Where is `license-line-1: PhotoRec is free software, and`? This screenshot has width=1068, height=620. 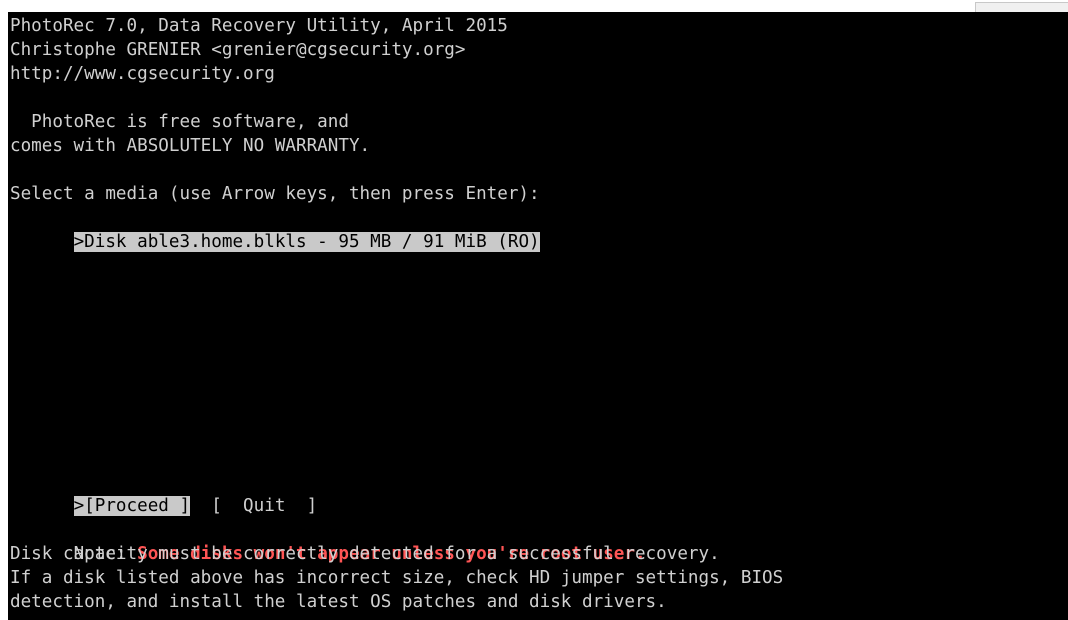 license-line-1: PhotoRec is free software, and is located at coordinates (179, 122).